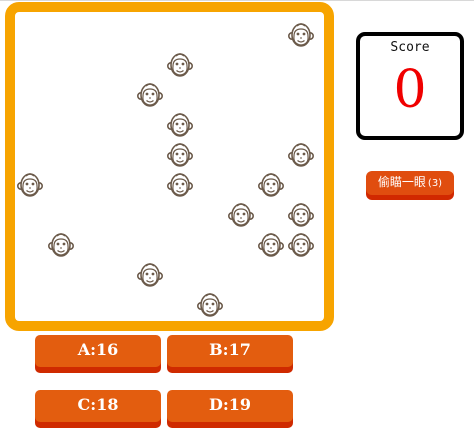  I want to click on answer-button-a: A:16, so click(98, 351).